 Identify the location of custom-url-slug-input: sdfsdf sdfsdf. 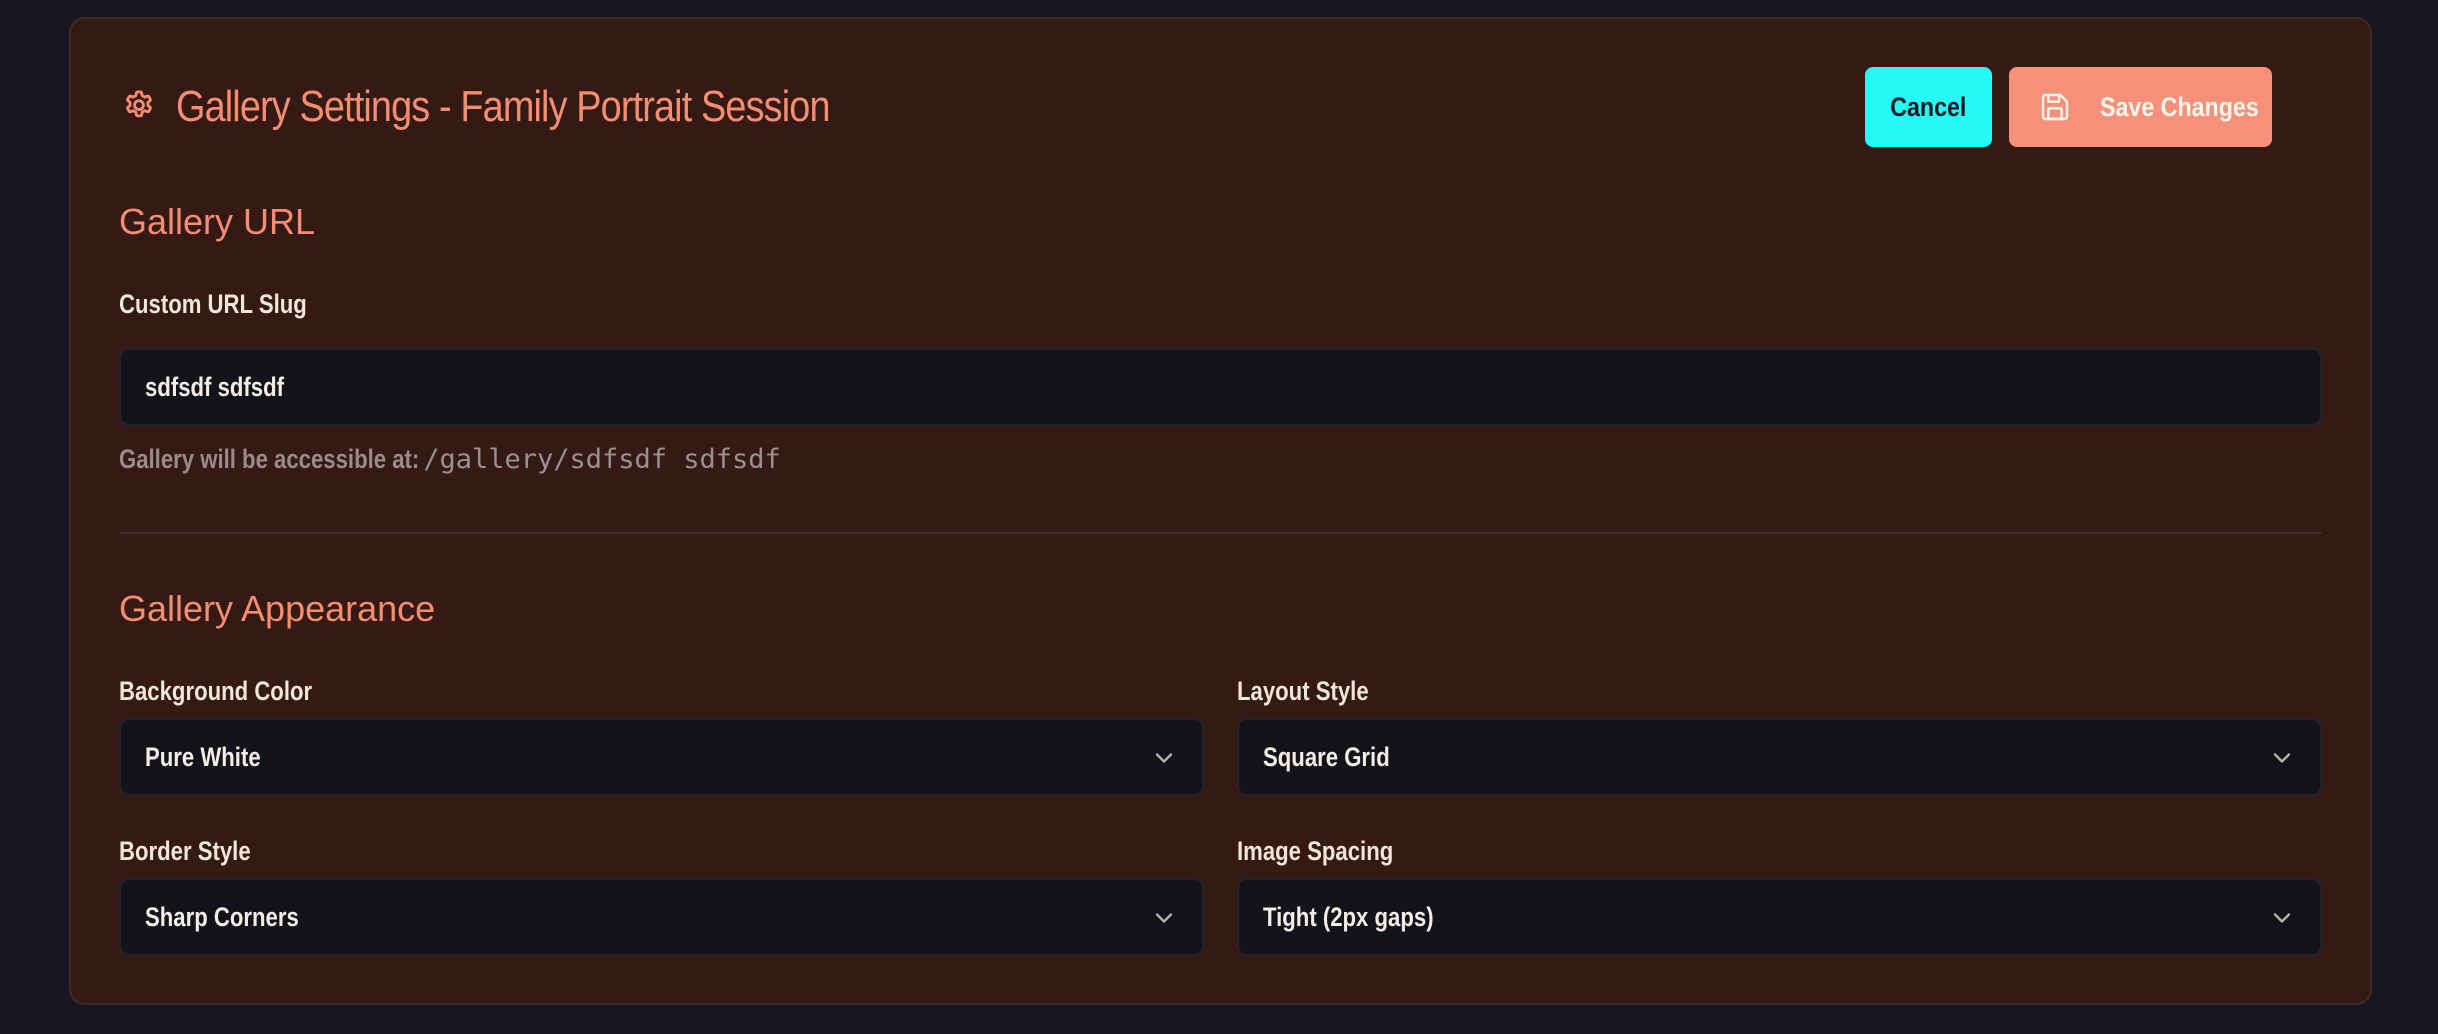
(1220, 387).